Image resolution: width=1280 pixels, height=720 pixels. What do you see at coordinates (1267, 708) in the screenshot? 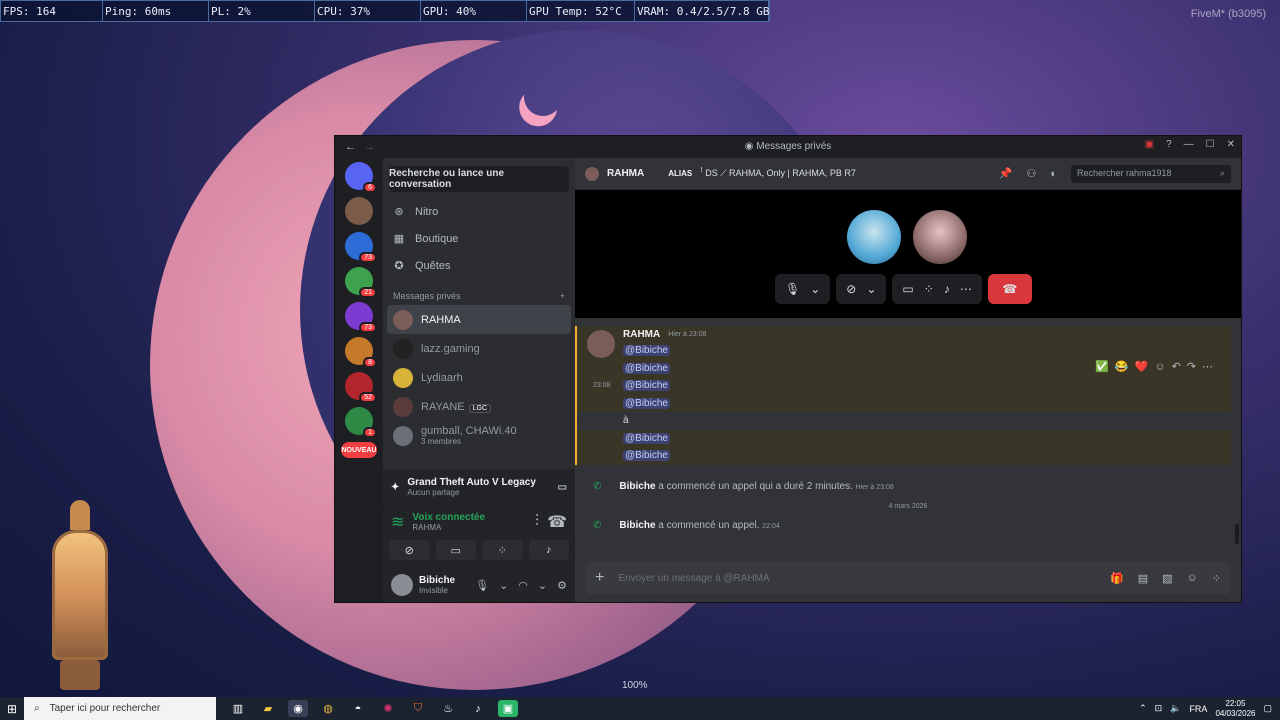
I see `notifications-icon: ▢` at bounding box center [1267, 708].